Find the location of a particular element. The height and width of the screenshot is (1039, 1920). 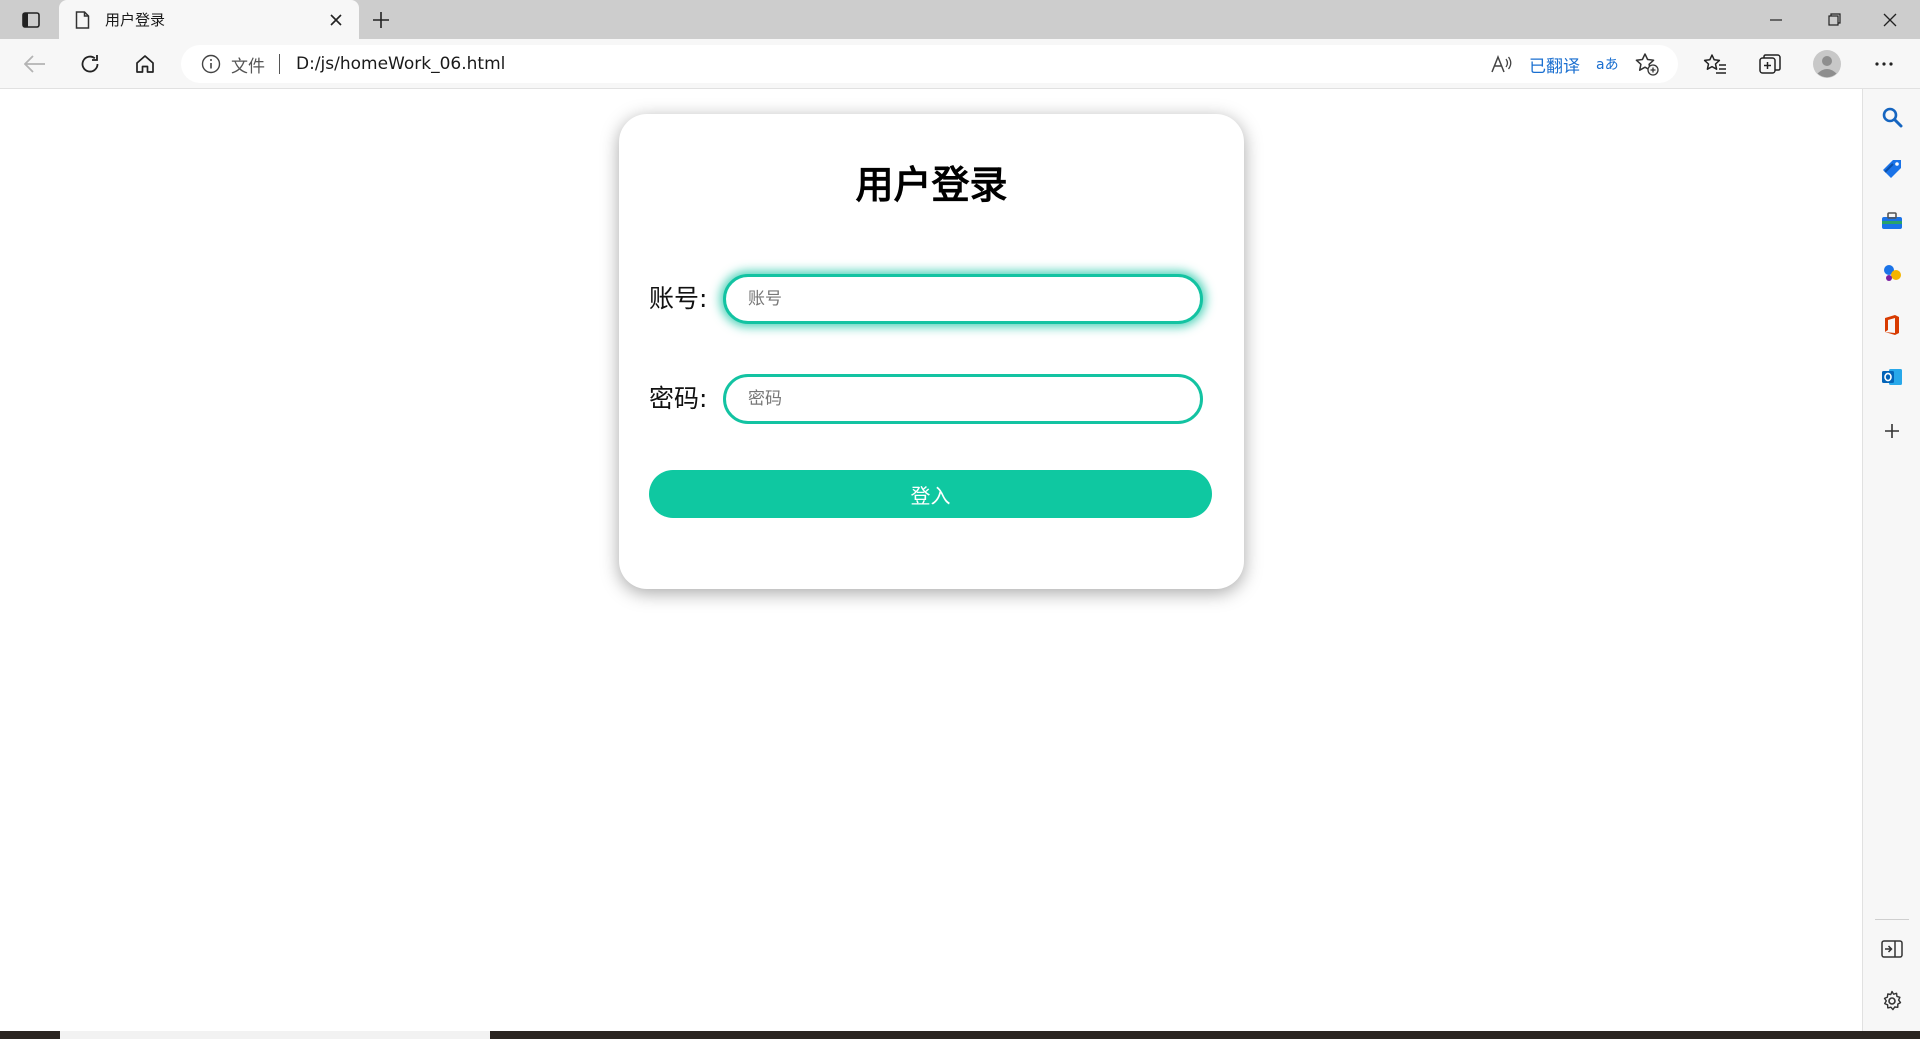

account-input is located at coordinates (963, 299).